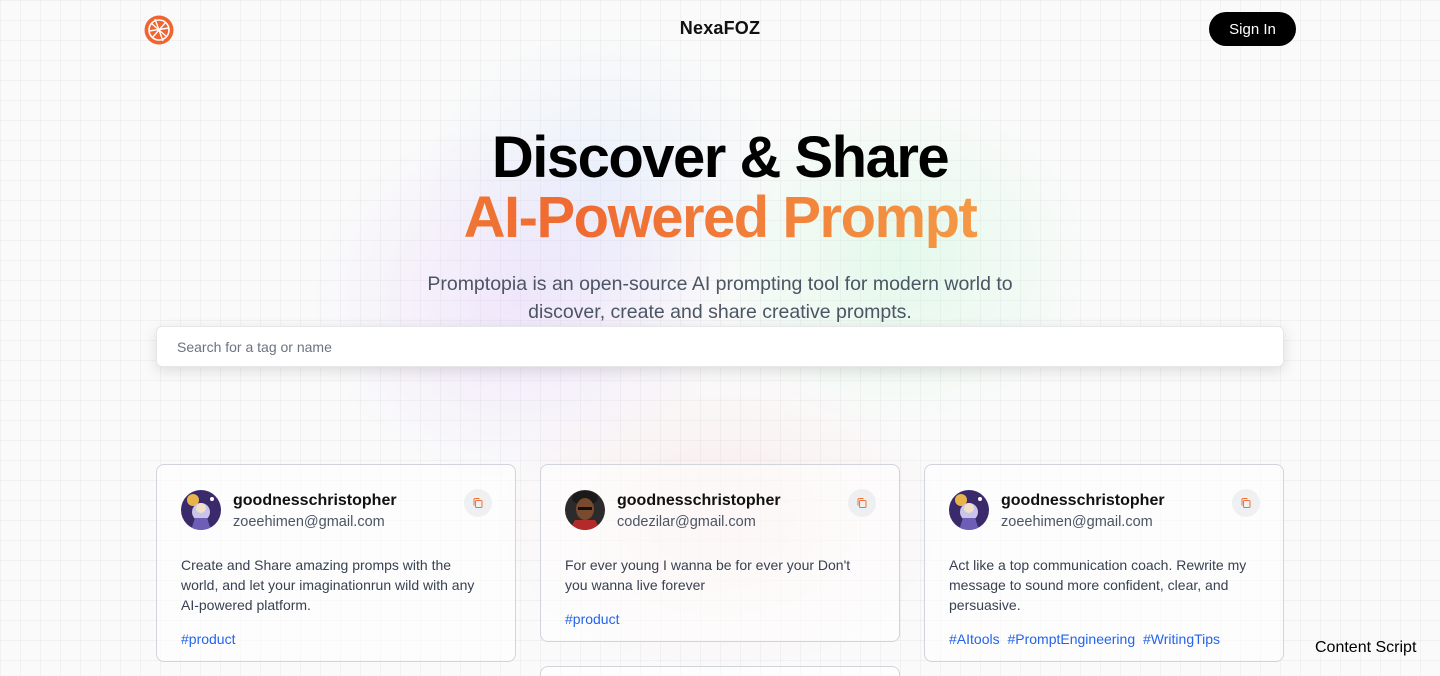 The height and width of the screenshot is (676, 1440). Describe the element at coordinates (720, 157) in the screenshot. I see `hero-title-line1: Discover & Share` at that location.